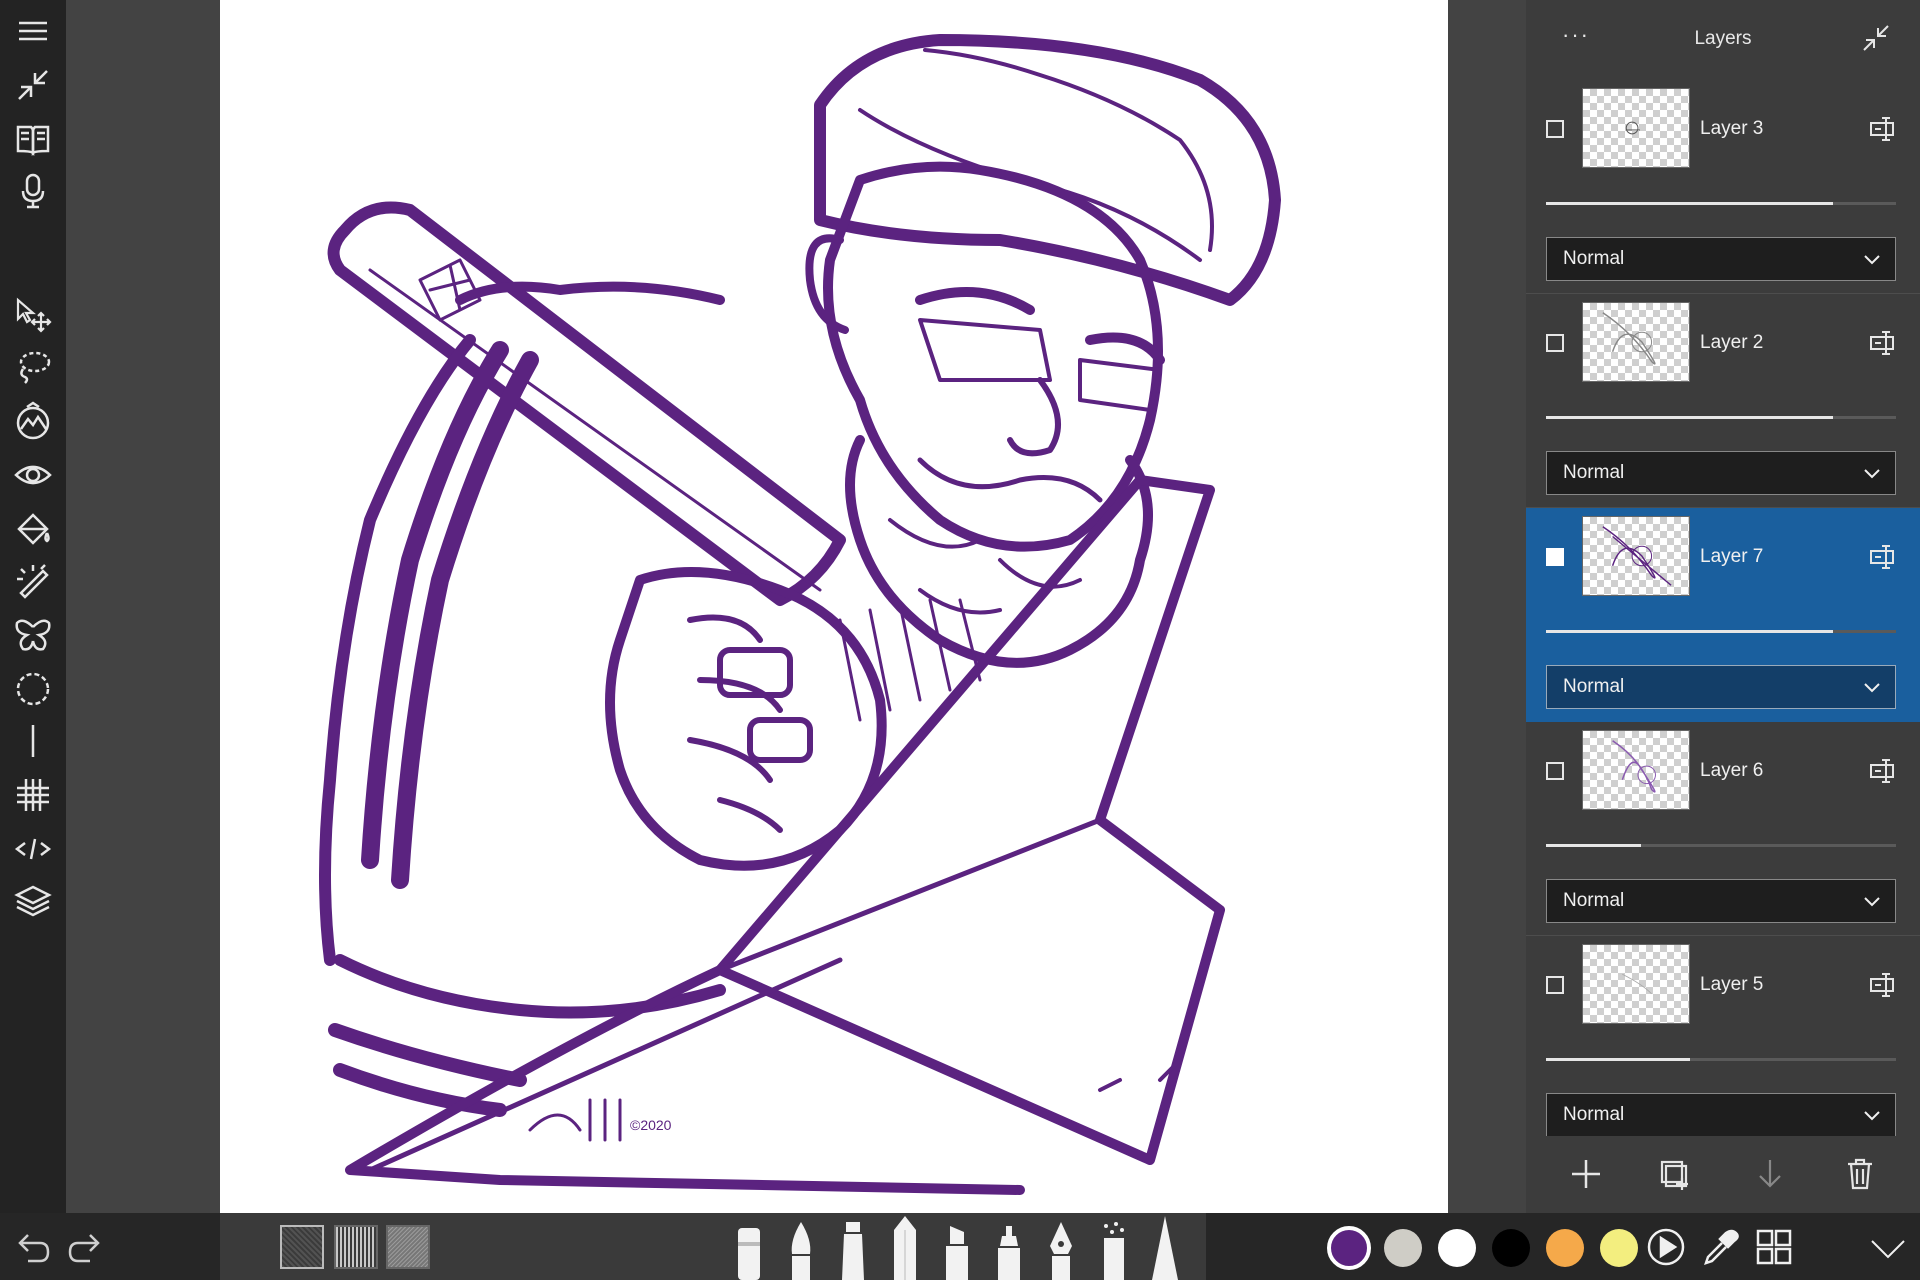 The image size is (1920, 1280). I want to click on delete-layer-icon, so click(1860, 1174).